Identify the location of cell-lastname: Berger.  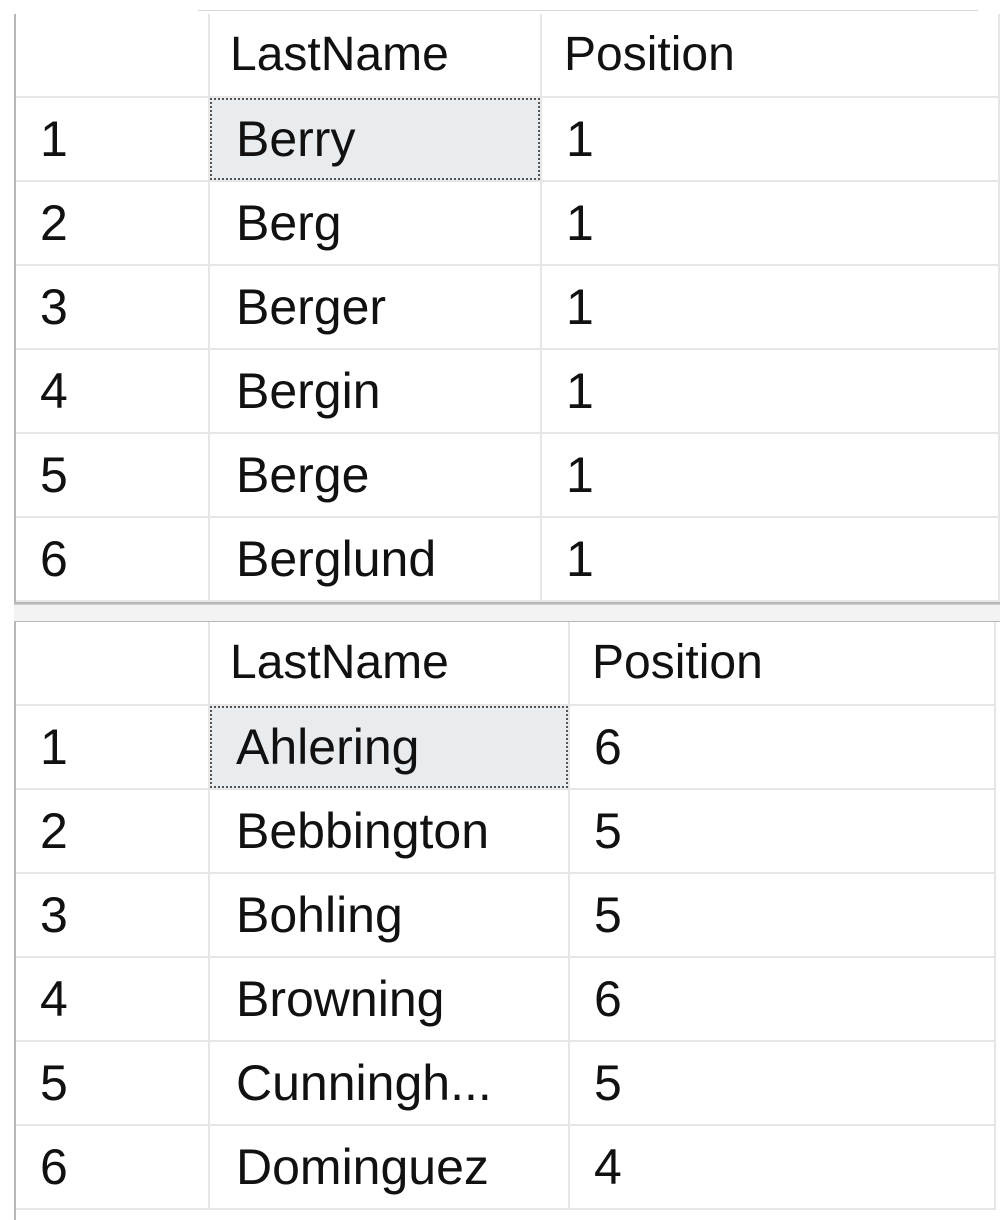
(375, 307).